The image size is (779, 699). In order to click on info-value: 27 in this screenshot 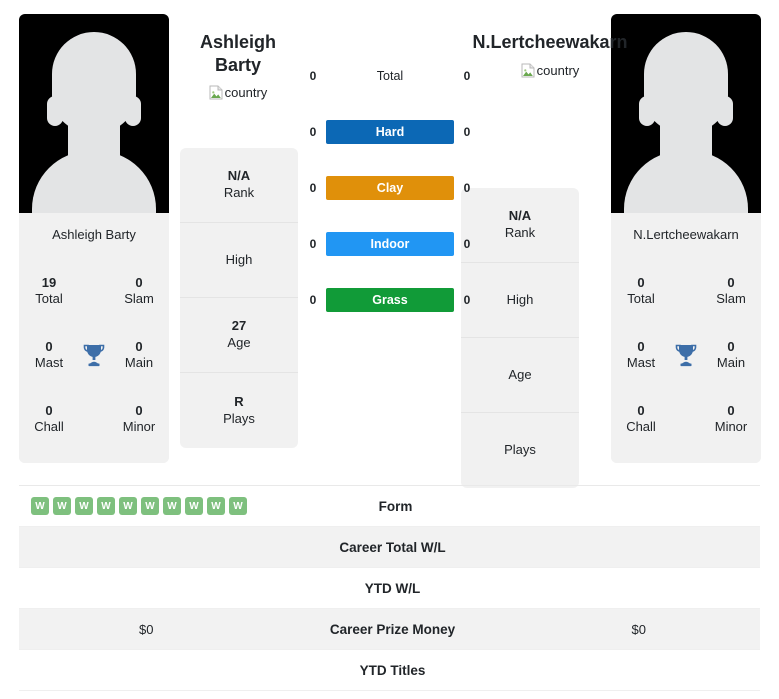, I will do `click(239, 326)`.